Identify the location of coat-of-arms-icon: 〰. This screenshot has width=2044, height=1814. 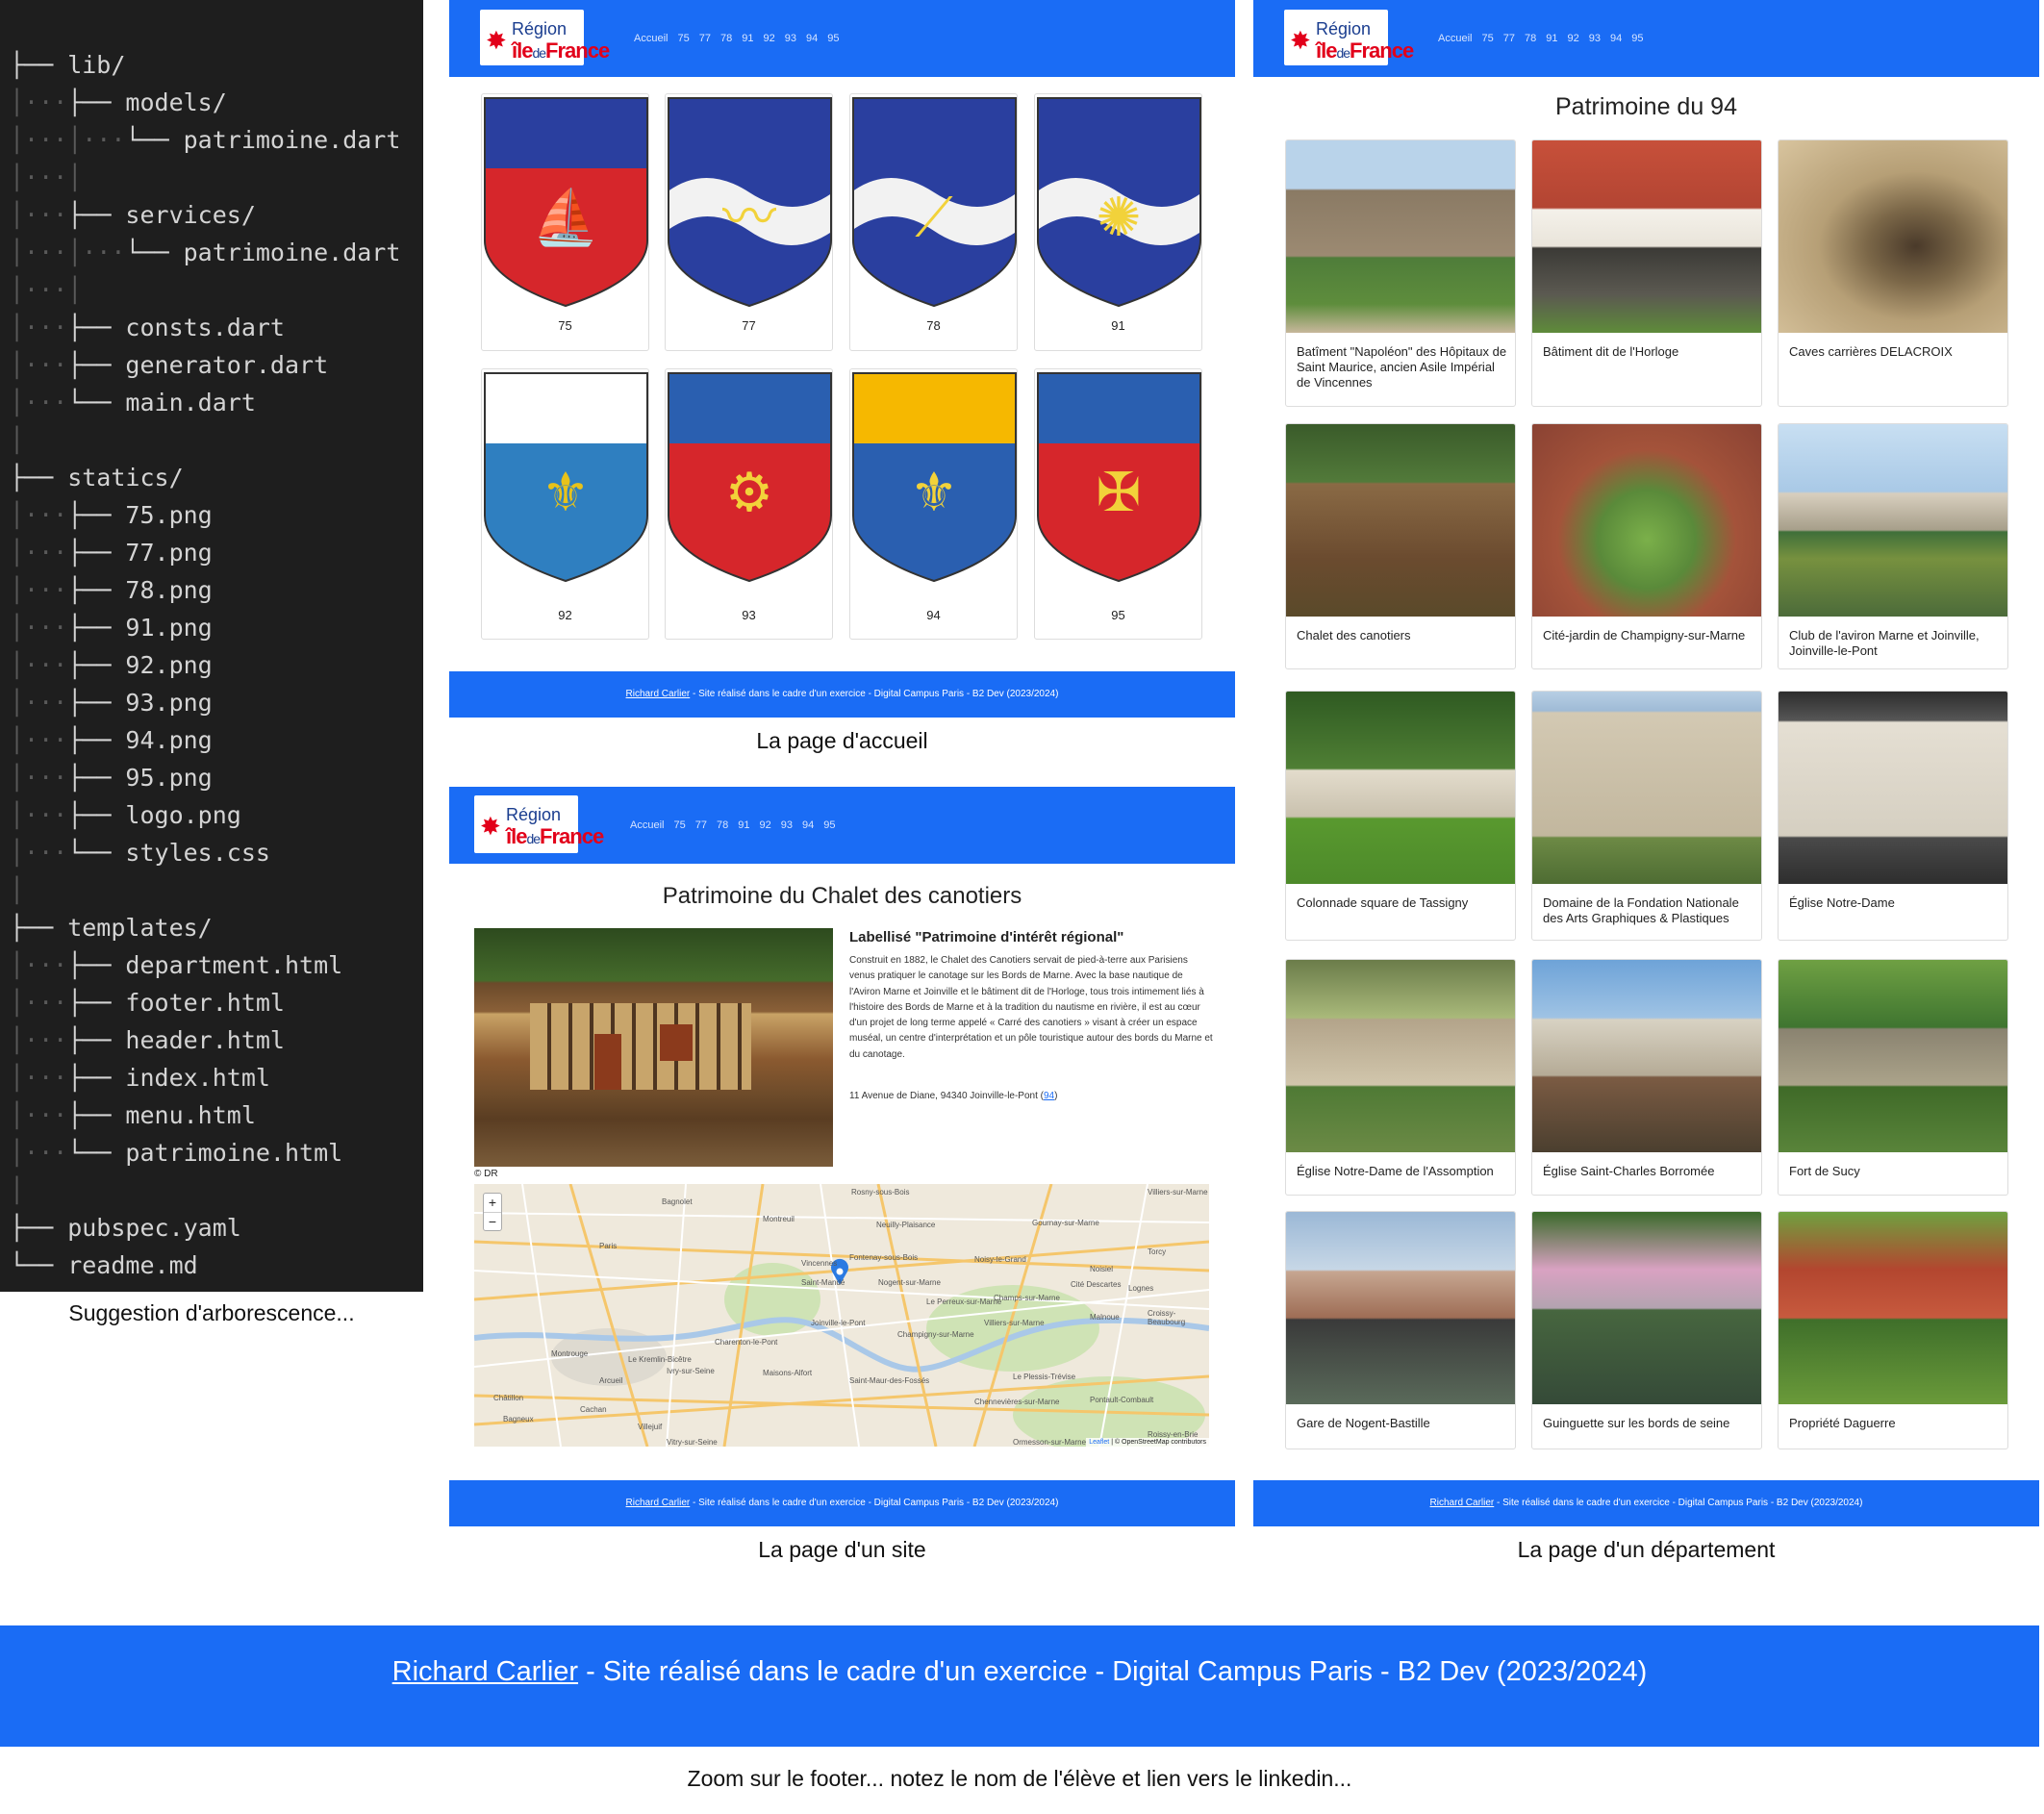
(750, 202).